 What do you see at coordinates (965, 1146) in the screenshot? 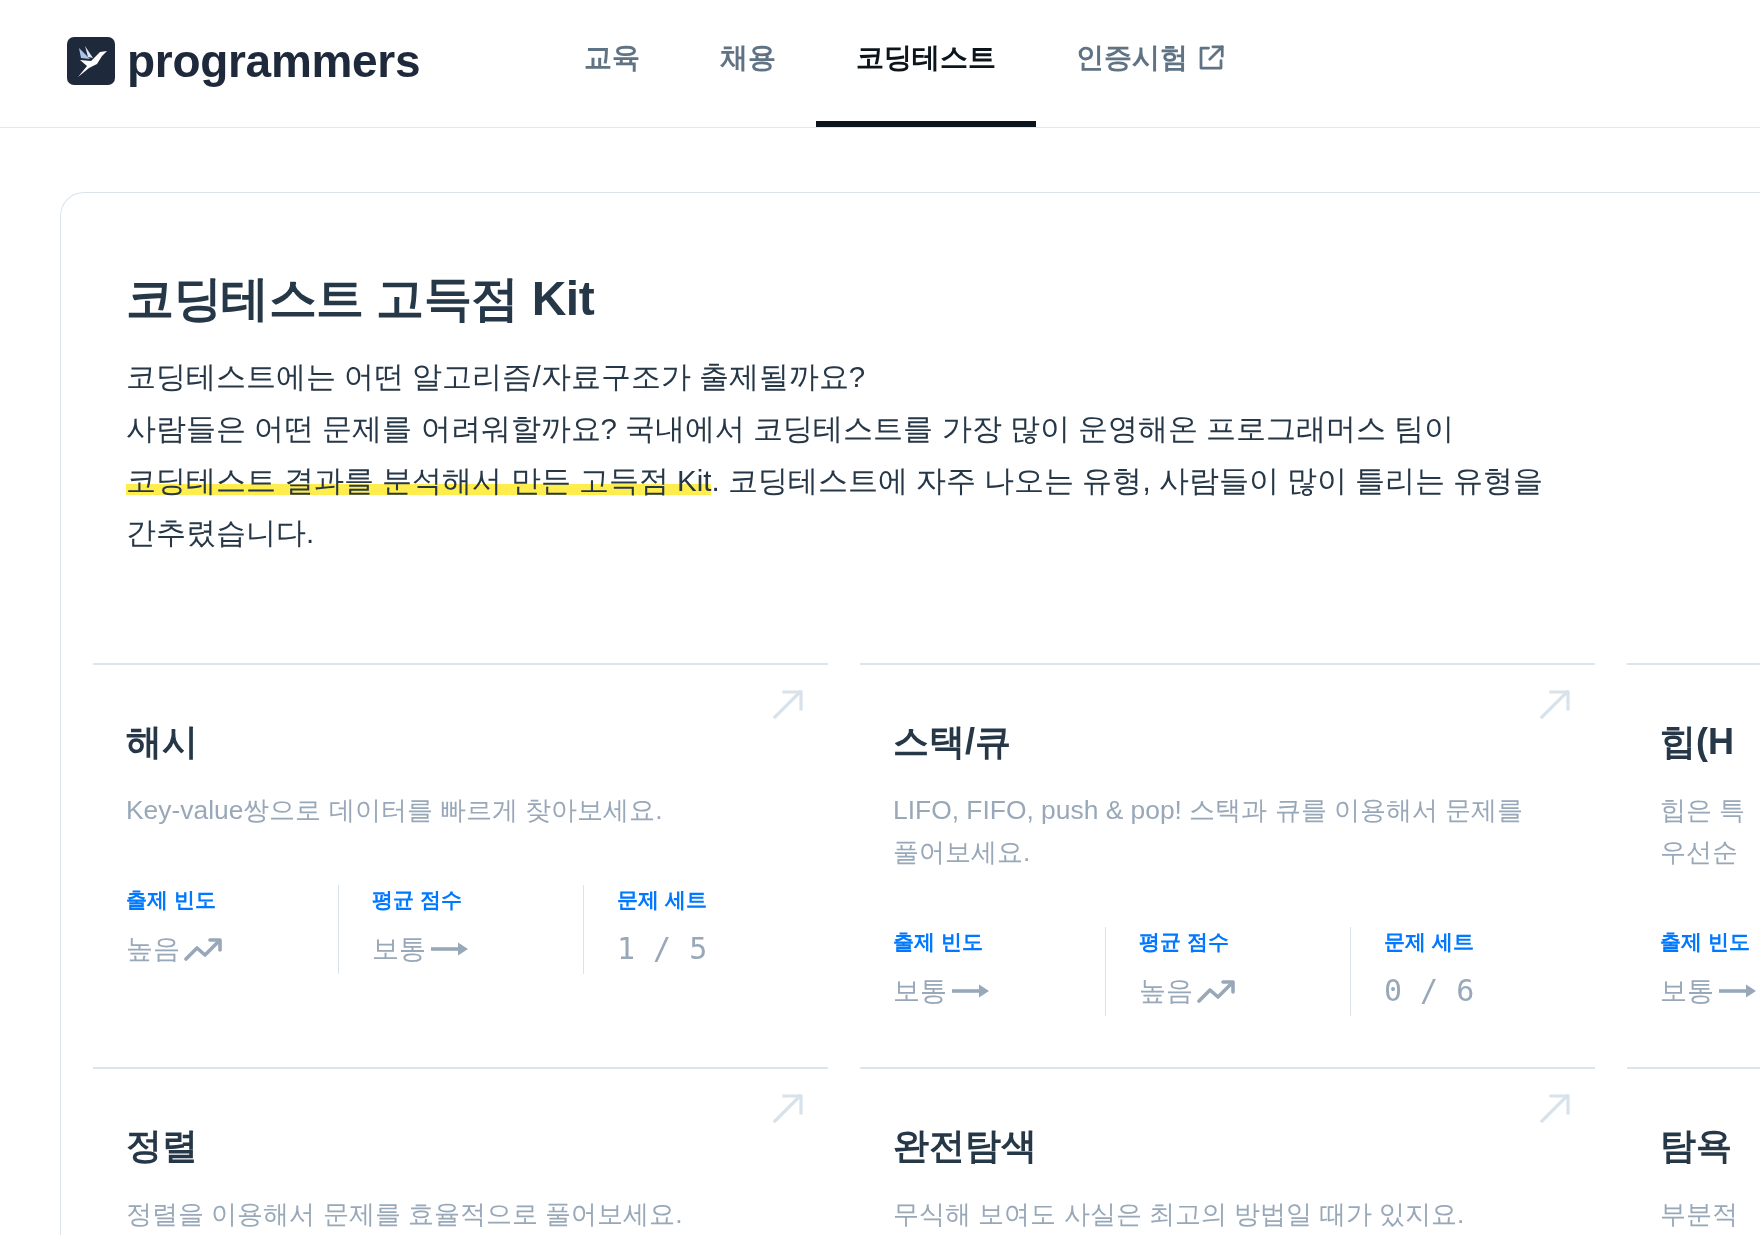
I see `topic-title: 완전탐색` at bounding box center [965, 1146].